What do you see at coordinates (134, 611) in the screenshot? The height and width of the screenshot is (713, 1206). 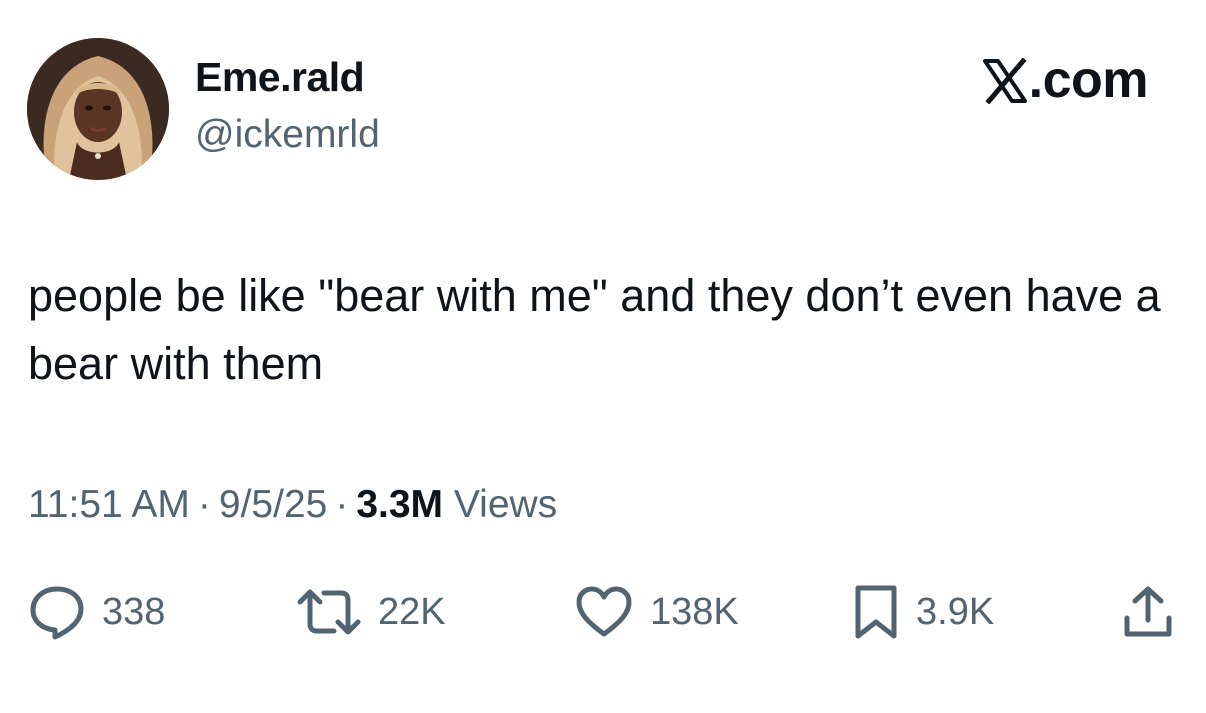 I see `reply-count: 338` at bounding box center [134, 611].